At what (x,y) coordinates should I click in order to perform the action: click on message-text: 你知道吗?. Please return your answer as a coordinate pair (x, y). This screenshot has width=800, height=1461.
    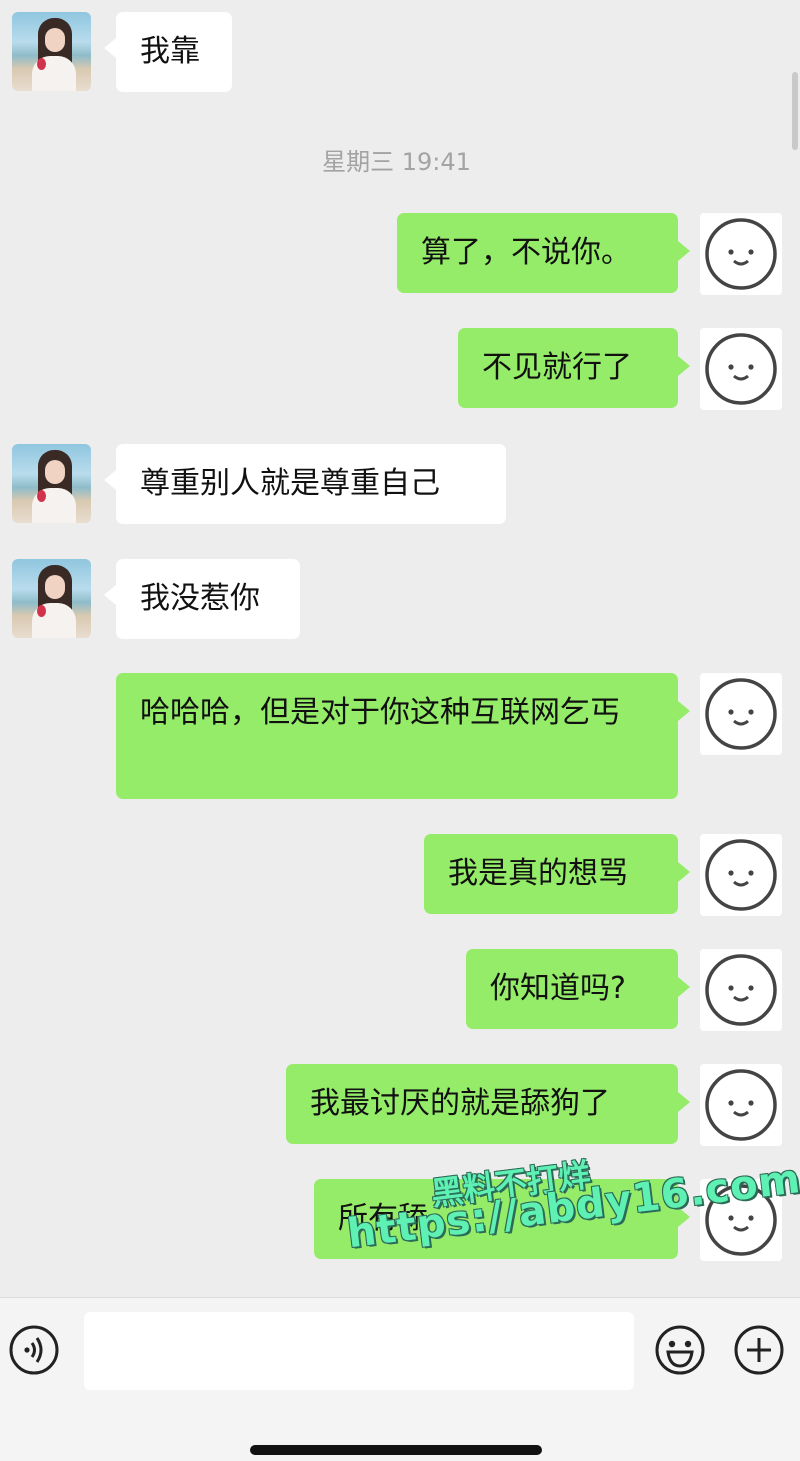
    Looking at the image, I should click on (558, 988).